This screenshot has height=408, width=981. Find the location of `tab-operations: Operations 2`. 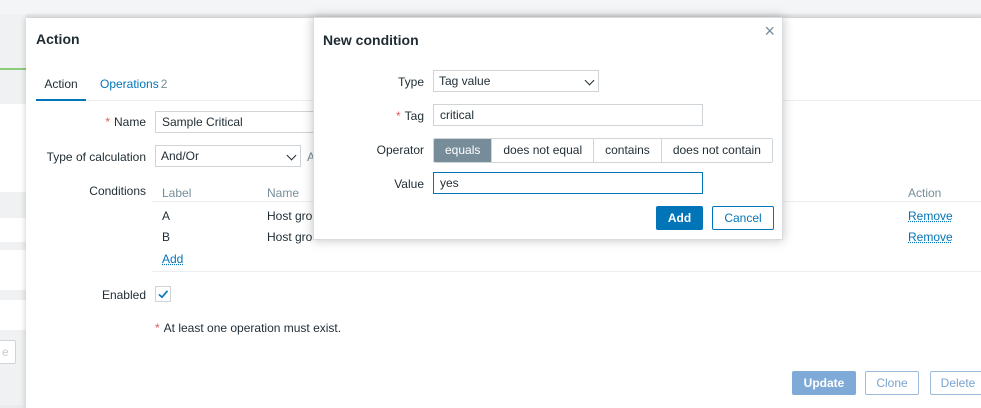

tab-operations: Operations 2 is located at coordinates (133, 89).